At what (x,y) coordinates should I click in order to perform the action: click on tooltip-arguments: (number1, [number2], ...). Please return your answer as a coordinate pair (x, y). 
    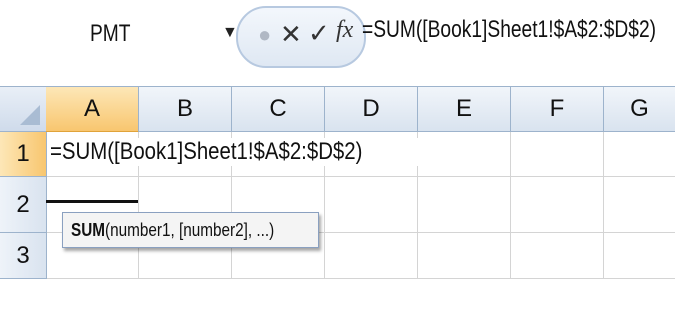
    Looking at the image, I should click on (190, 230).